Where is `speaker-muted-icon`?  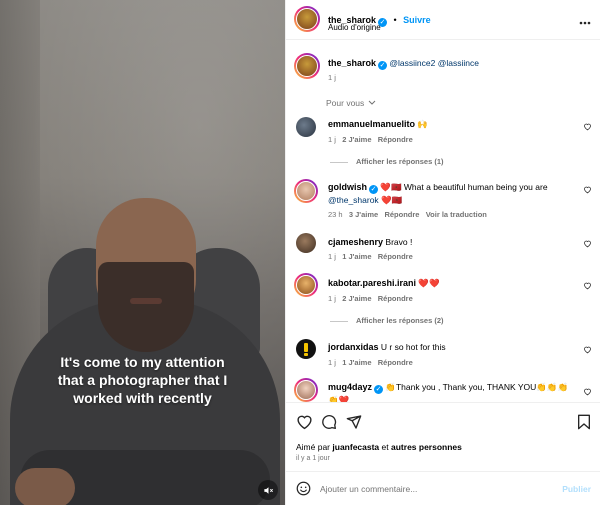
speaker-muted-icon is located at coordinates (268, 490).